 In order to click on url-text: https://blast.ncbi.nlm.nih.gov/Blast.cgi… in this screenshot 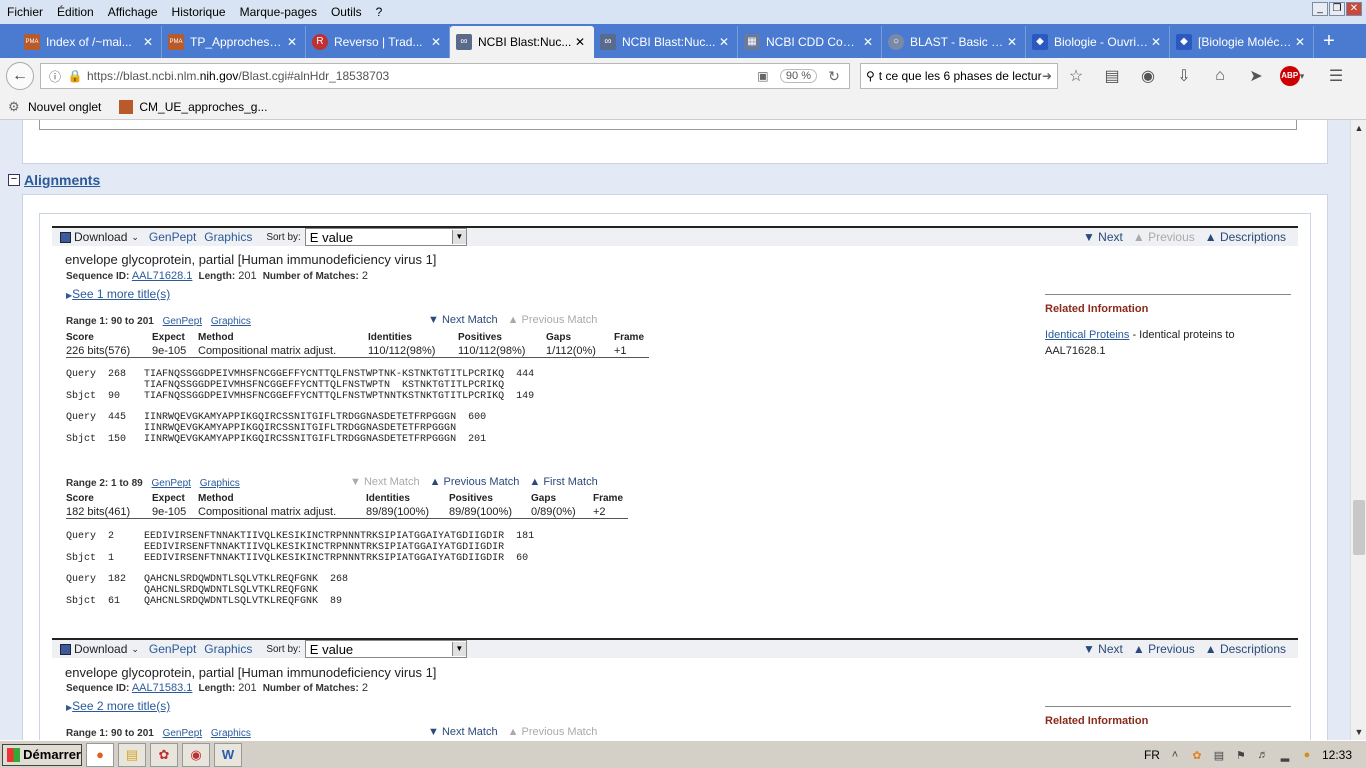, I will do `click(420, 76)`.